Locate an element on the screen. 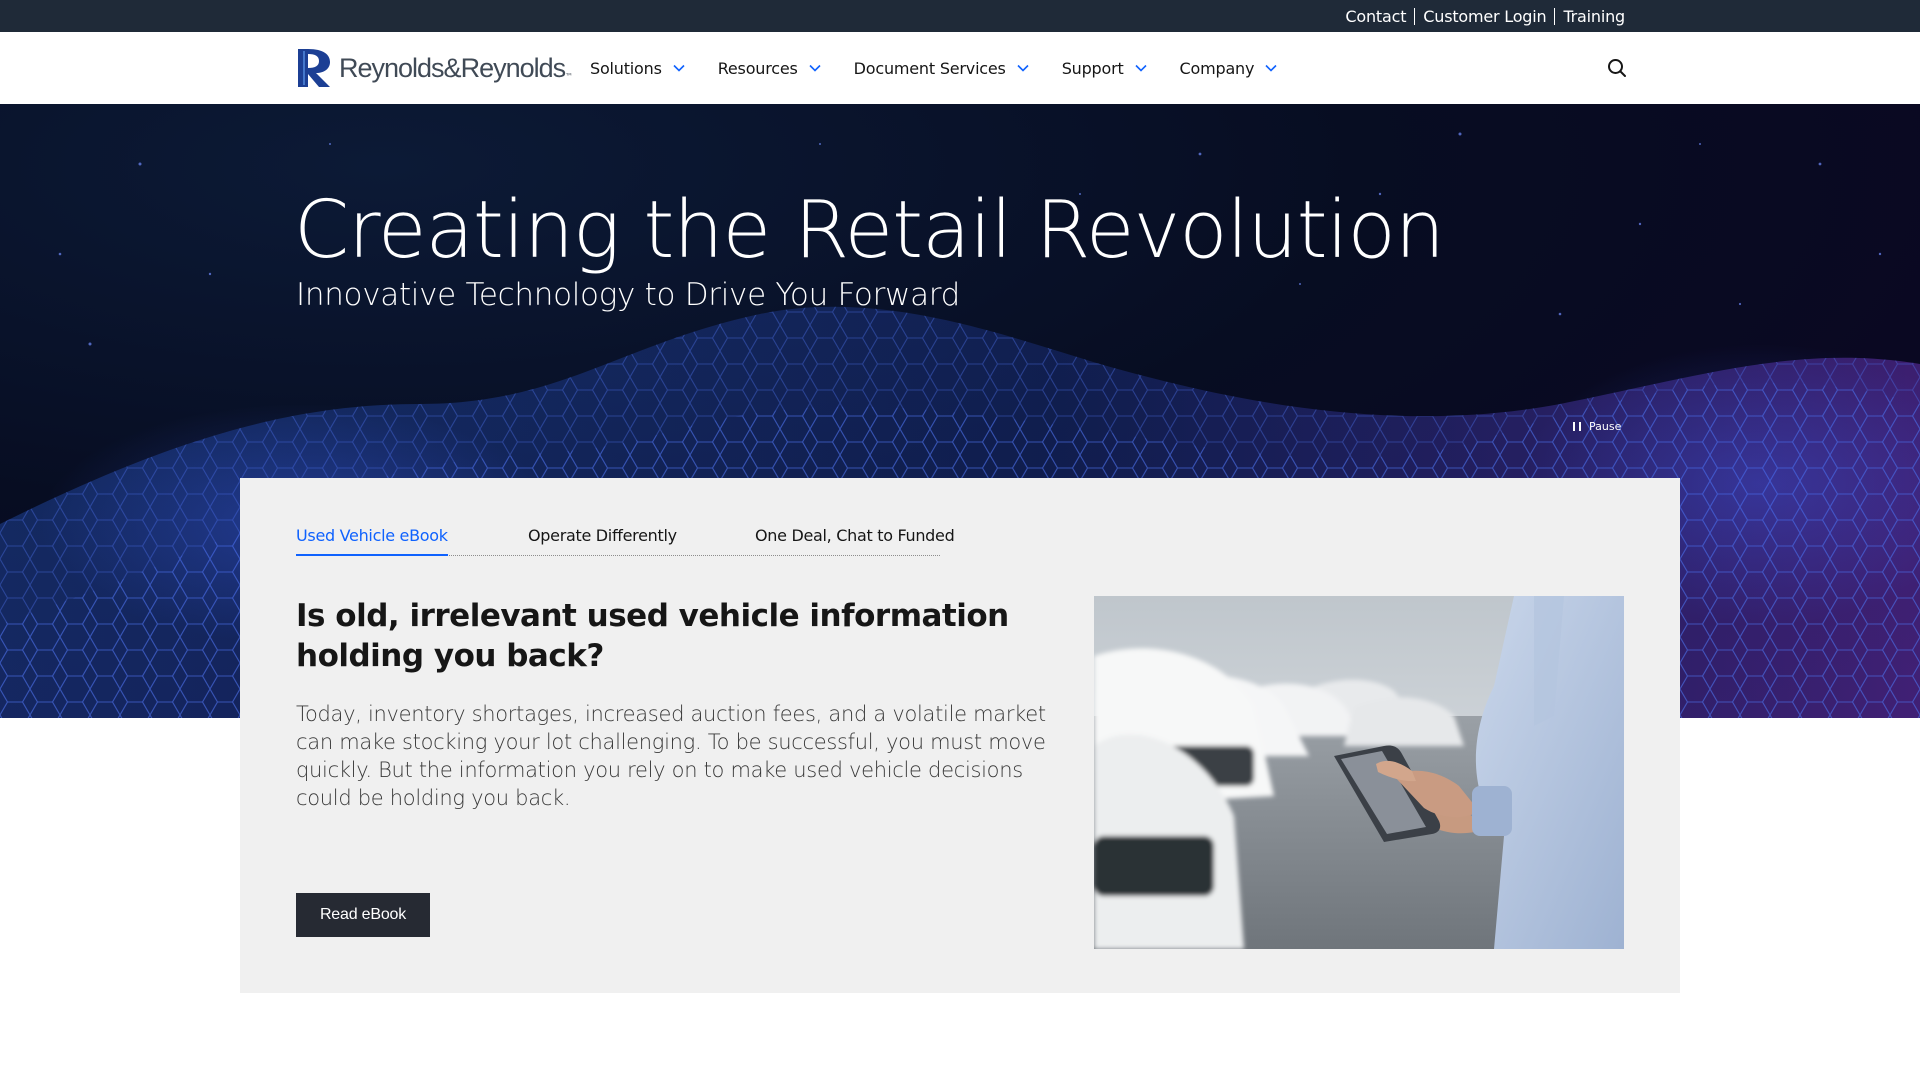  car-lot-photo is located at coordinates (1359, 772).